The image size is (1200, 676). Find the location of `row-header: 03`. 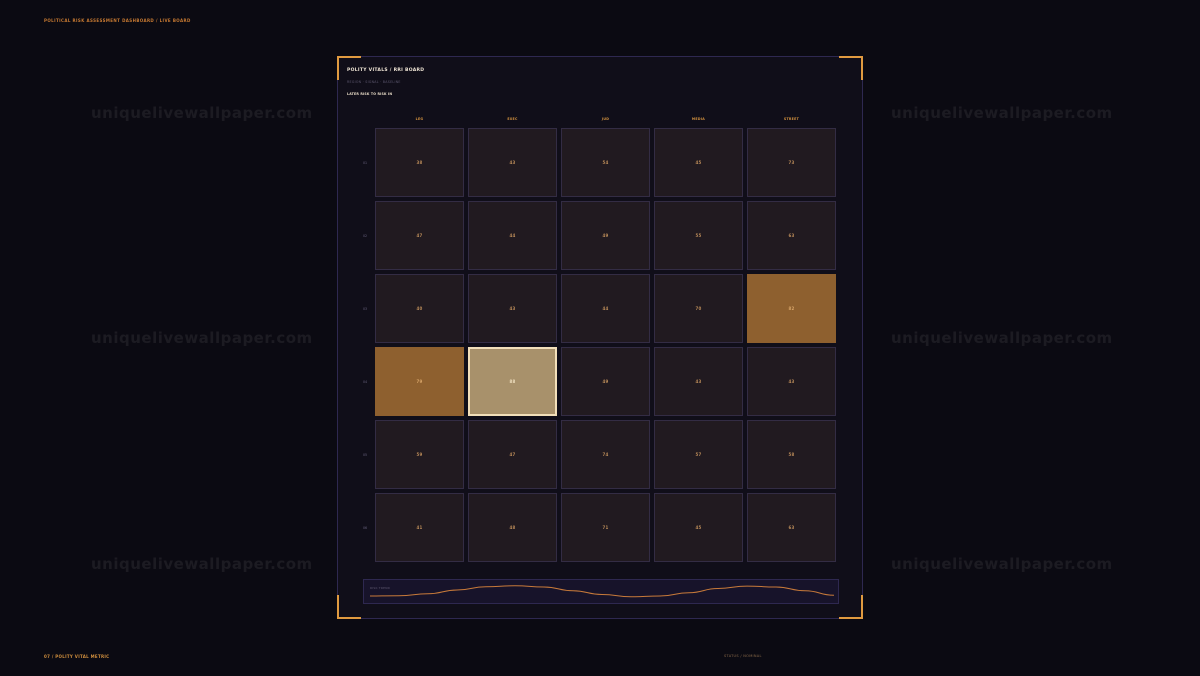

row-header: 03 is located at coordinates (365, 309).